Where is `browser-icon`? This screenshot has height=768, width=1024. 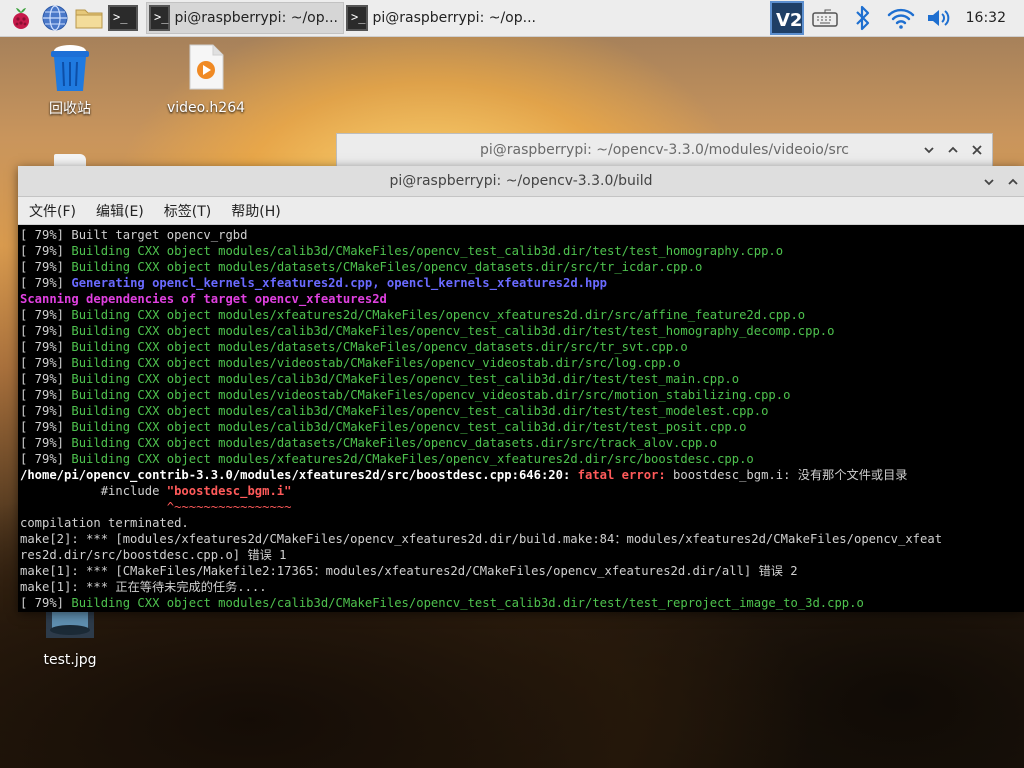
browser-icon is located at coordinates (55, 18).